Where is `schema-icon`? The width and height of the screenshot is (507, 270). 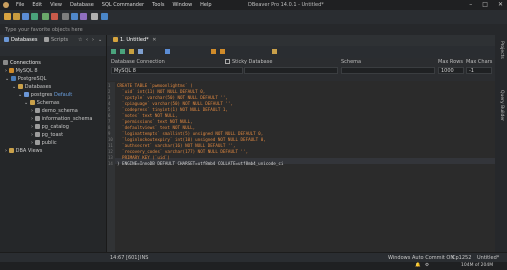
schema-icon is located at coordinates (37, 118).